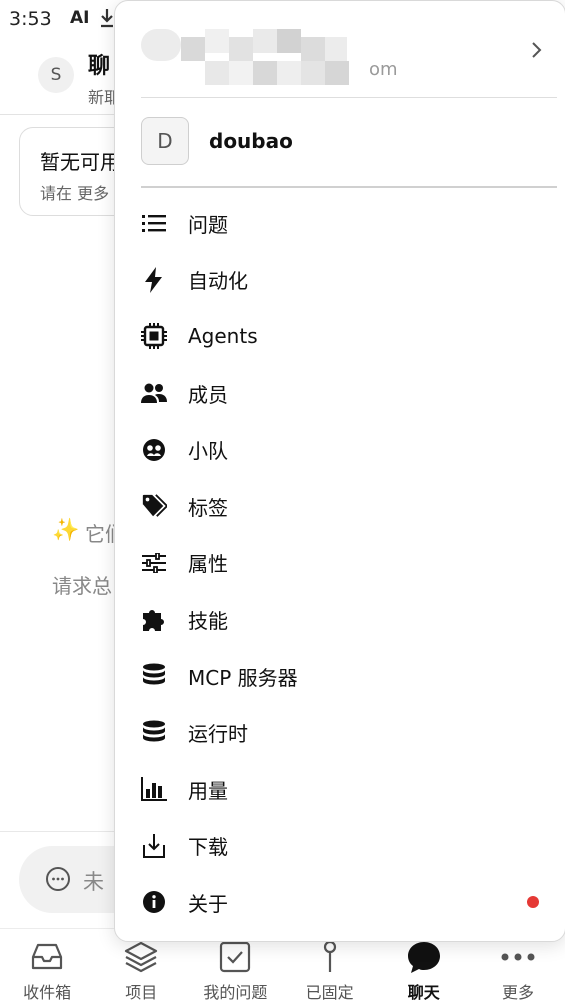  What do you see at coordinates (154, 845) in the screenshot?
I see `download-icon` at bounding box center [154, 845].